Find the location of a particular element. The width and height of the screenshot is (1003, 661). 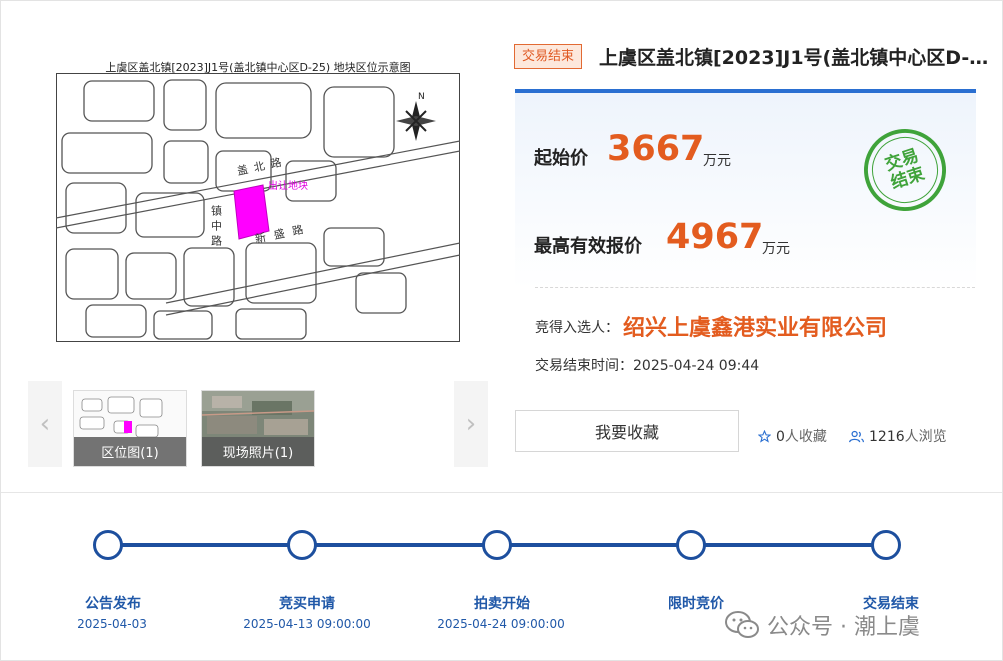

watermark-text: 公众号 · 潮上虞 is located at coordinates (843, 627).